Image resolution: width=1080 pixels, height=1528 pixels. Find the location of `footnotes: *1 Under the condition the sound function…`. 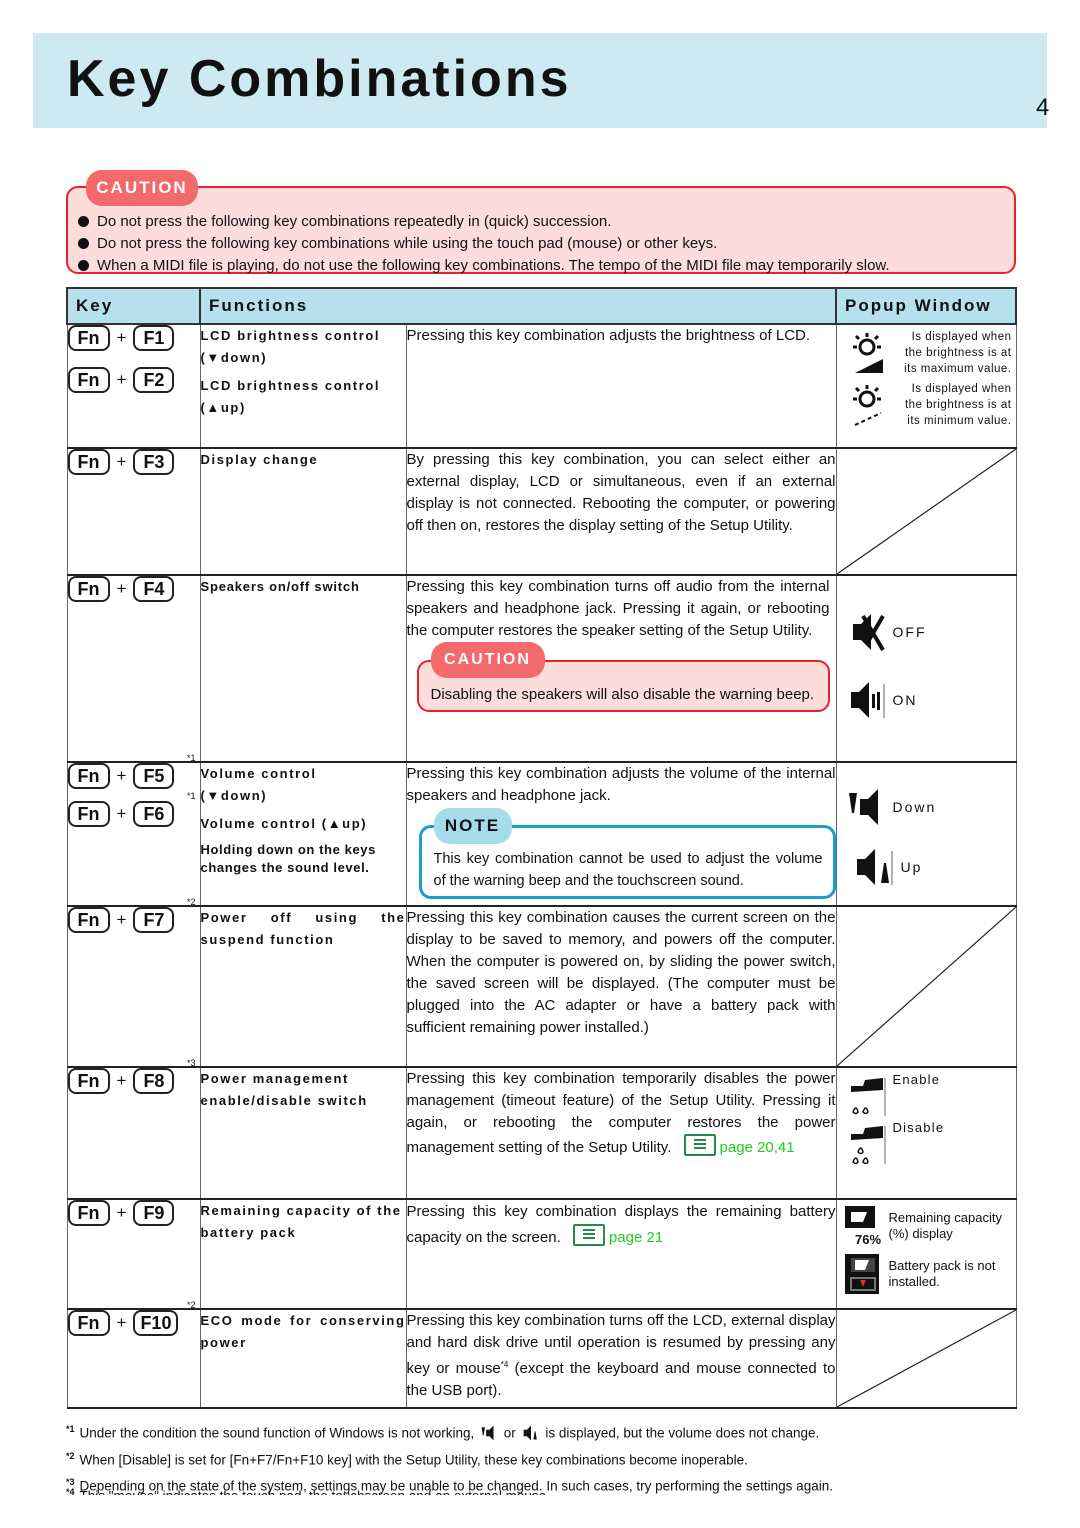

footnotes: *1 Under the condition the sound function… is located at coordinates (546, 1458).